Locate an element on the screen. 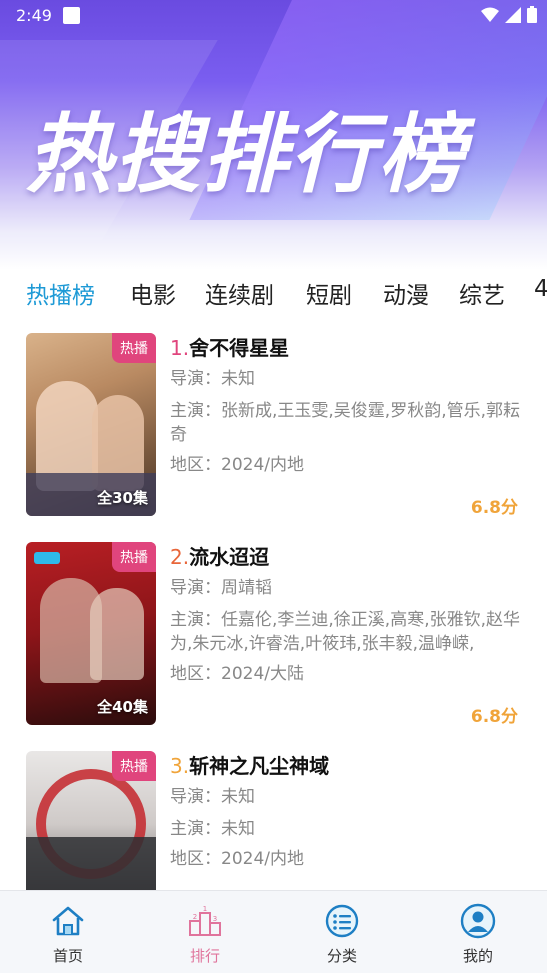  nav-label: 首页 is located at coordinates (67, 956).